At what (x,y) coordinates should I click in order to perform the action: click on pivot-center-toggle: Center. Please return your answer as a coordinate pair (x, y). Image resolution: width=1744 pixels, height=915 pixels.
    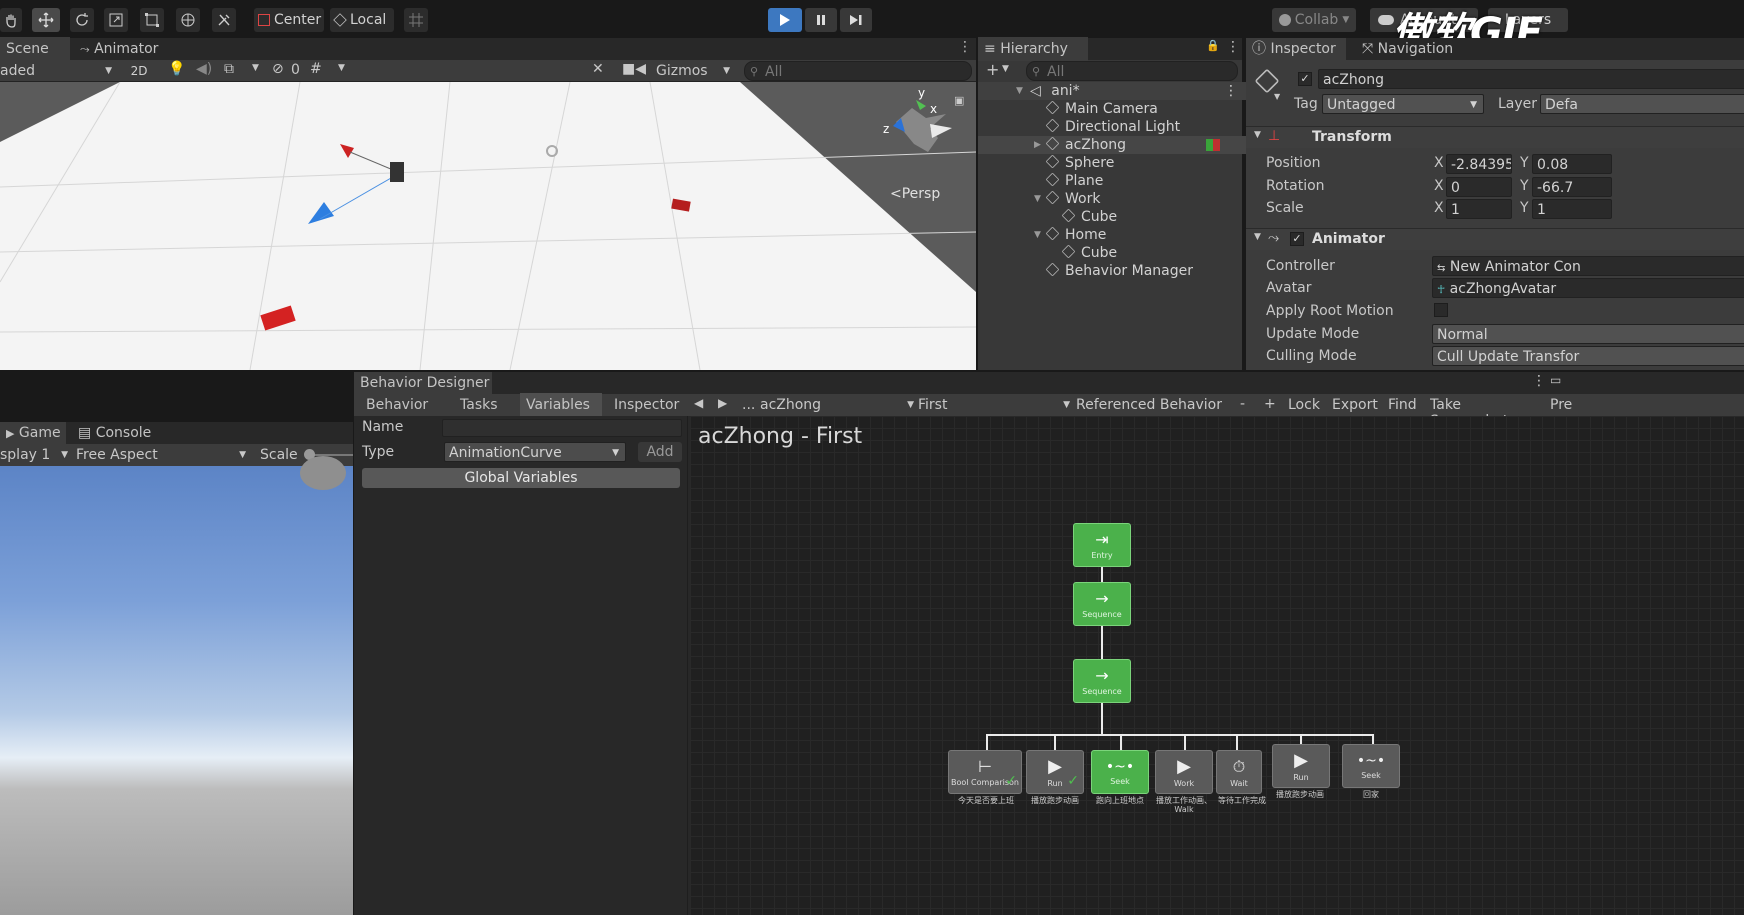
    Looking at the image, I should click on (289, 20).